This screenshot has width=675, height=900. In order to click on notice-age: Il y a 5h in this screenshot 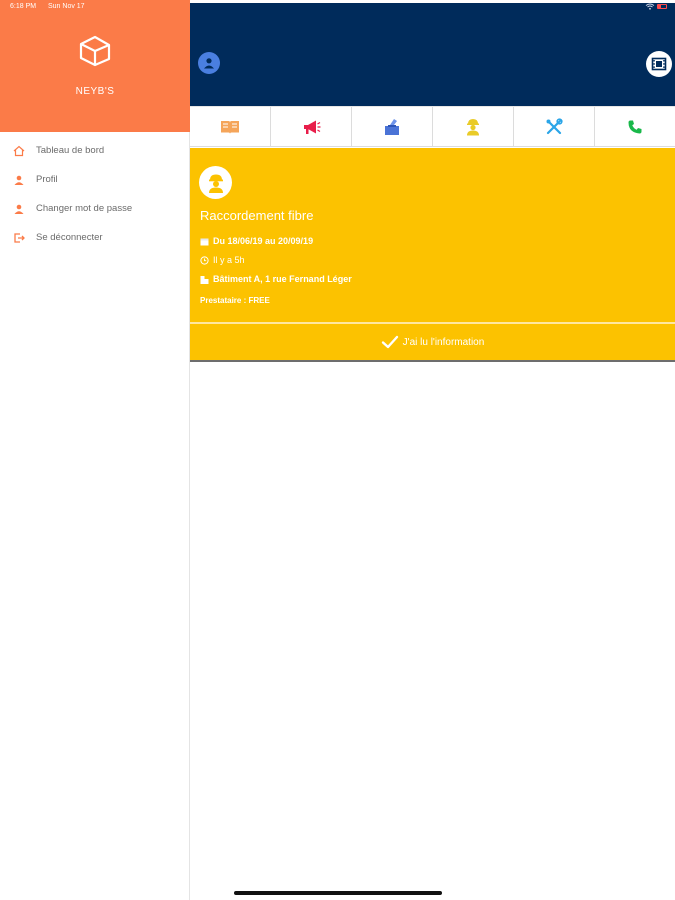, I will do `click(222, 260)`.